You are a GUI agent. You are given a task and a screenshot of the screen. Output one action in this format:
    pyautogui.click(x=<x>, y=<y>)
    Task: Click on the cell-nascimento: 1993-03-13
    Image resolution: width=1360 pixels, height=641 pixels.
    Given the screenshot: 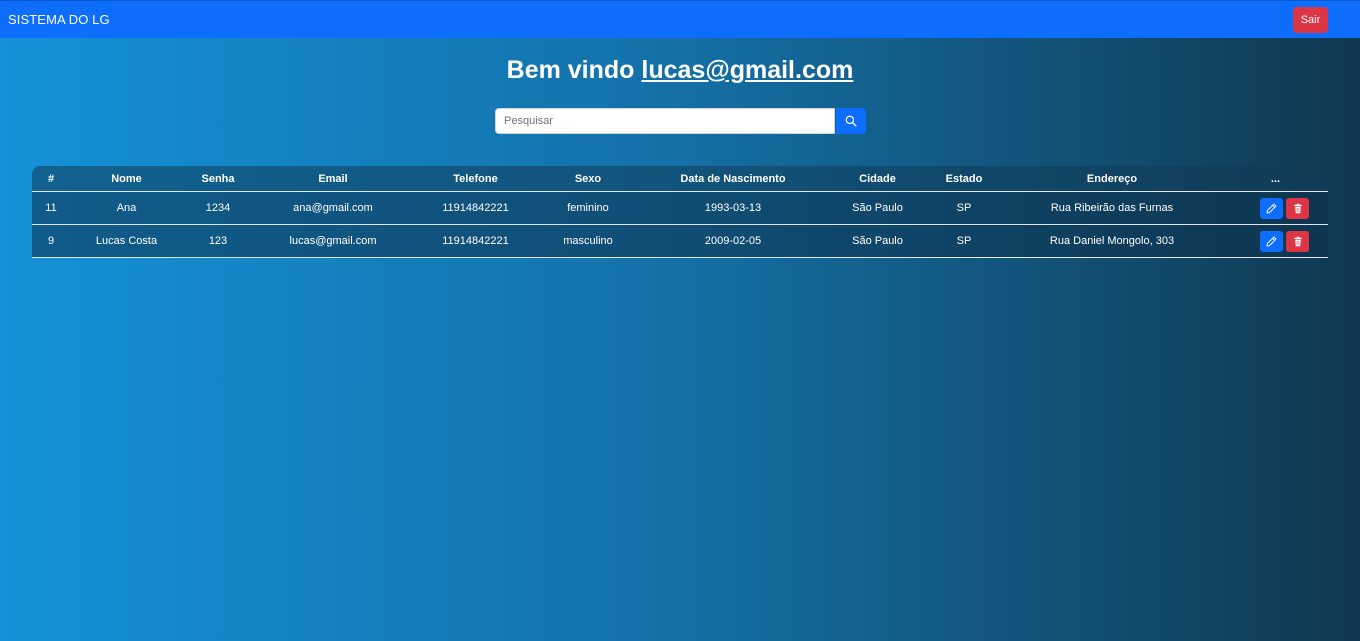 What is the action you would take?
    pyautogui.click(x=733, y=208)
    